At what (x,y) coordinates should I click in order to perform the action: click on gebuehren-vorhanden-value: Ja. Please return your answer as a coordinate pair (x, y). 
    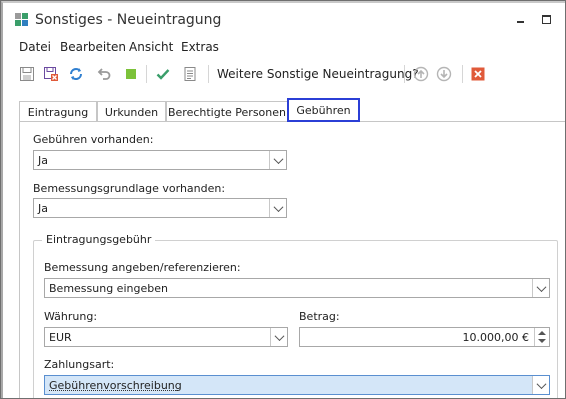
    Looking at the image, I should click on (43, 160).